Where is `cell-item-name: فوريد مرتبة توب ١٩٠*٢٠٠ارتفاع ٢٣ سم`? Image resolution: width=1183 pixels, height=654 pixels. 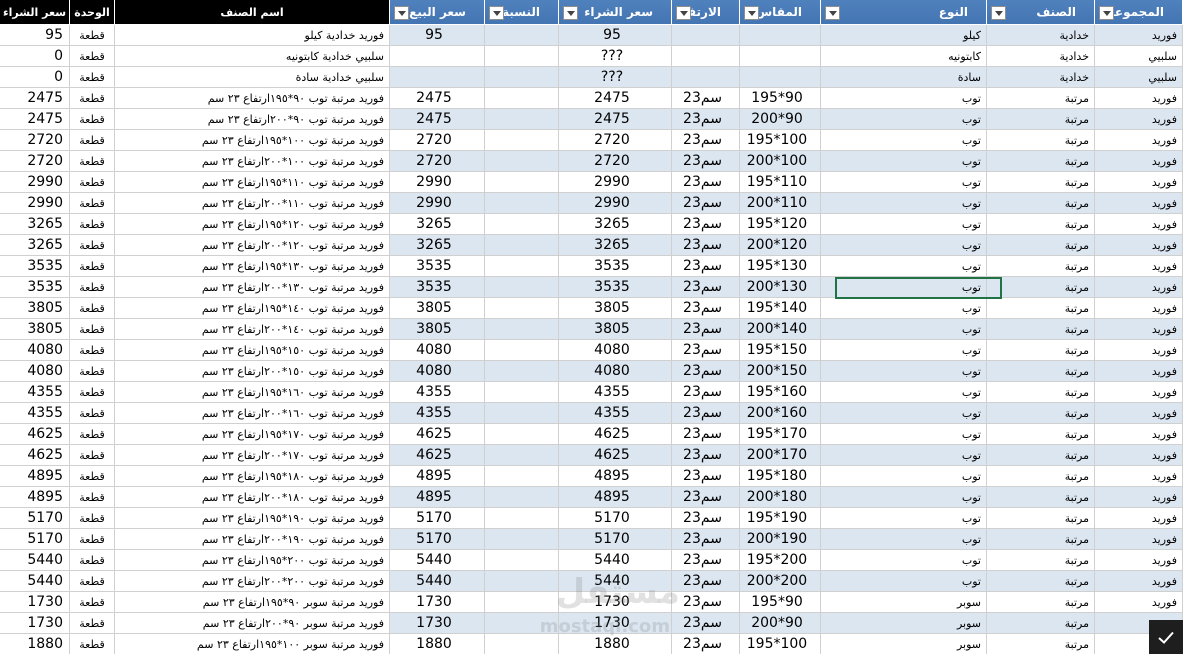 cell-item-name: فوريد مرتبة توب ١٩٠*٢٠٠ارتفاع ٢٣ سم is located at coordinates (252, 539).